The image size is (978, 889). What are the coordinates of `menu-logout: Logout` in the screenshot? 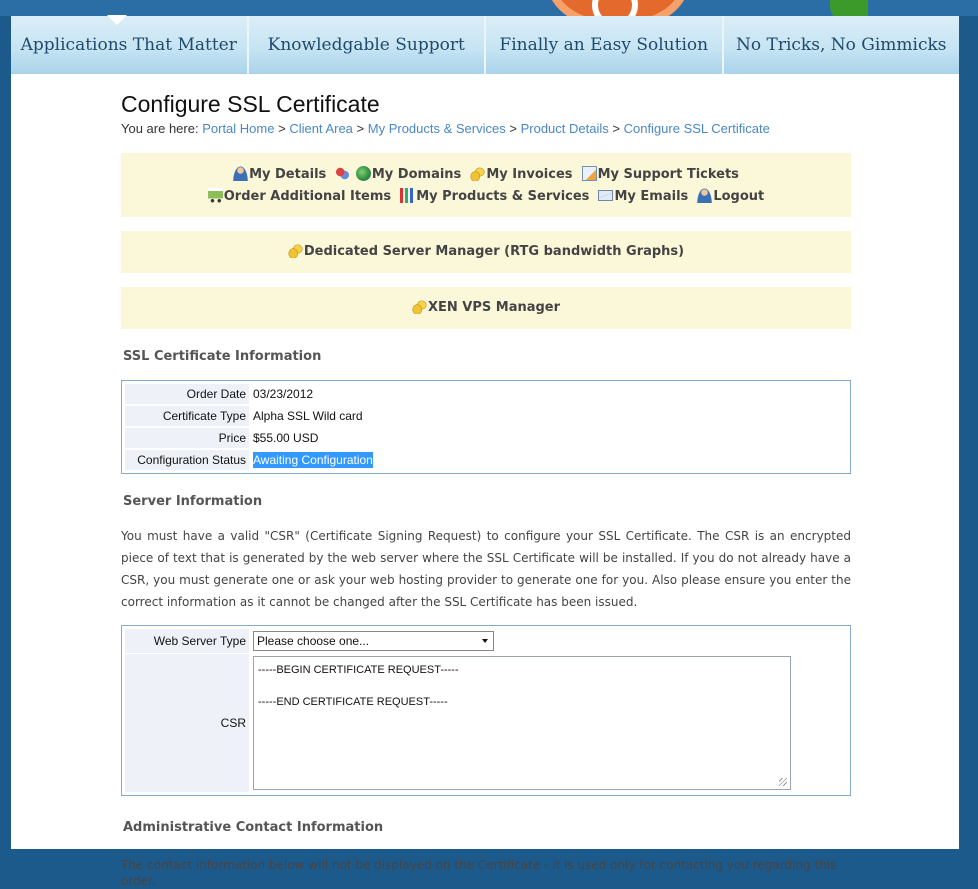 It's located at (730, 197).